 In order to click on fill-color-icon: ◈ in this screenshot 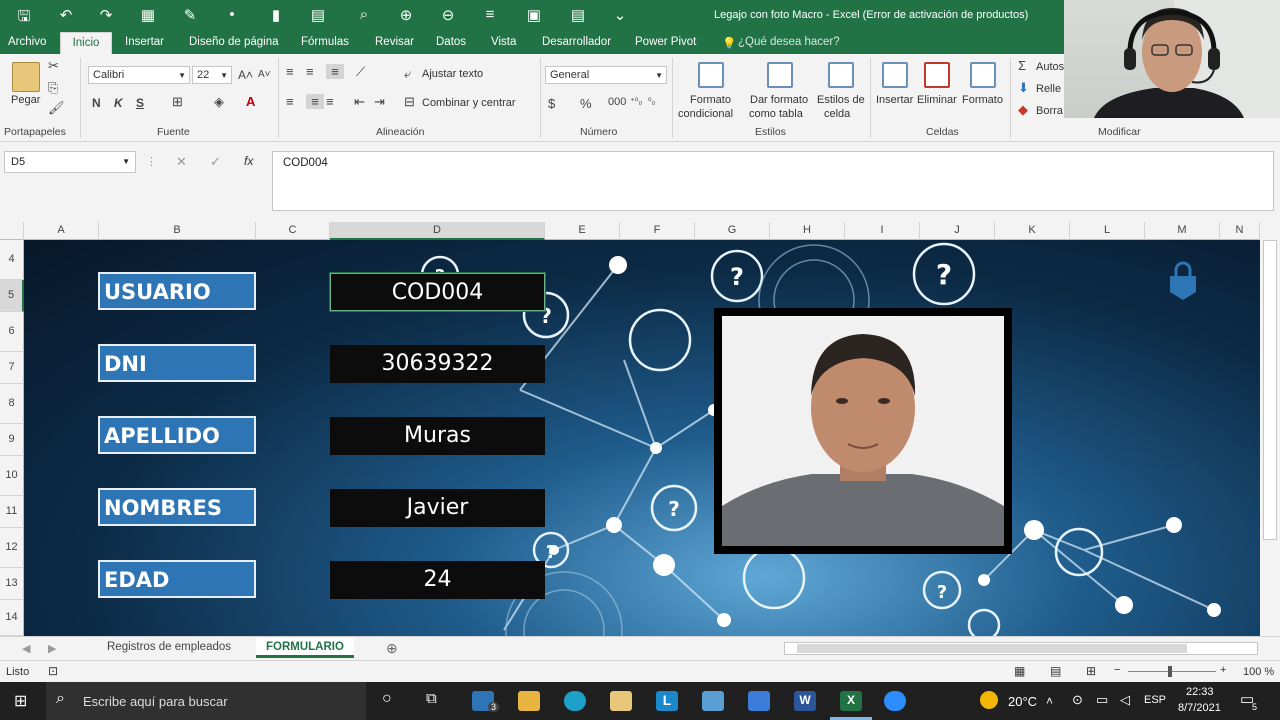, I will do `click(219, 102)`.